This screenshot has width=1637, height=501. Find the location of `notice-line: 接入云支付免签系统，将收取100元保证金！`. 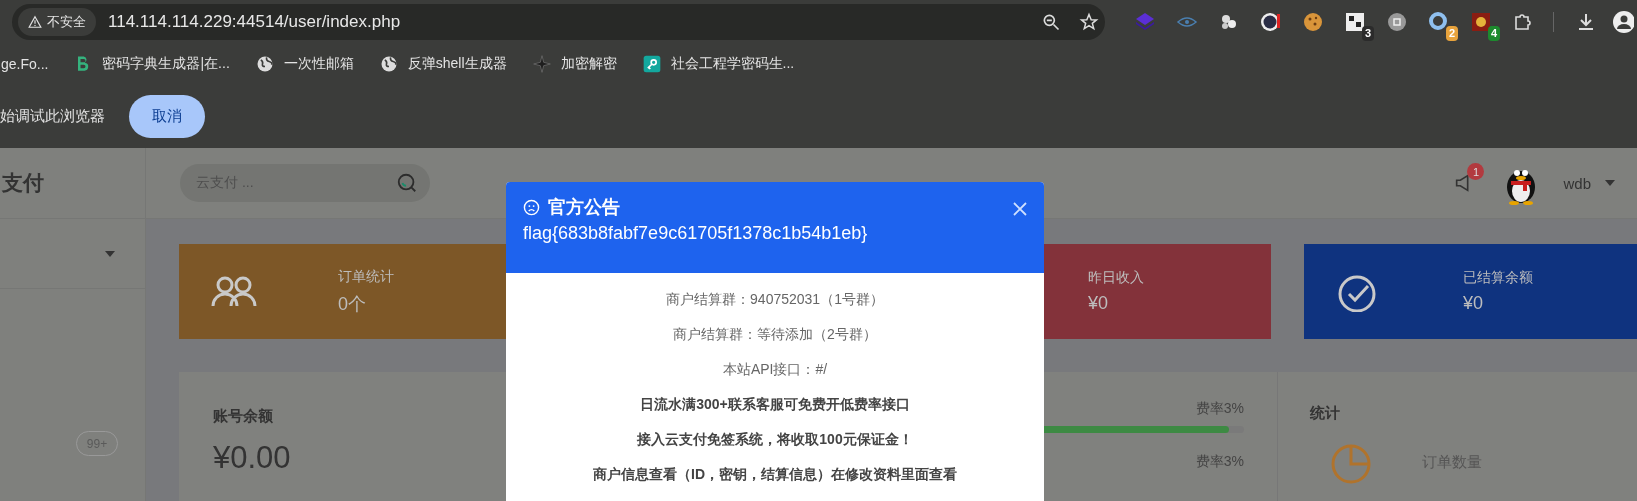

notice-line: 接入云支付免签系统，将收取100元保证金！ is located at coordinates (775, 439).